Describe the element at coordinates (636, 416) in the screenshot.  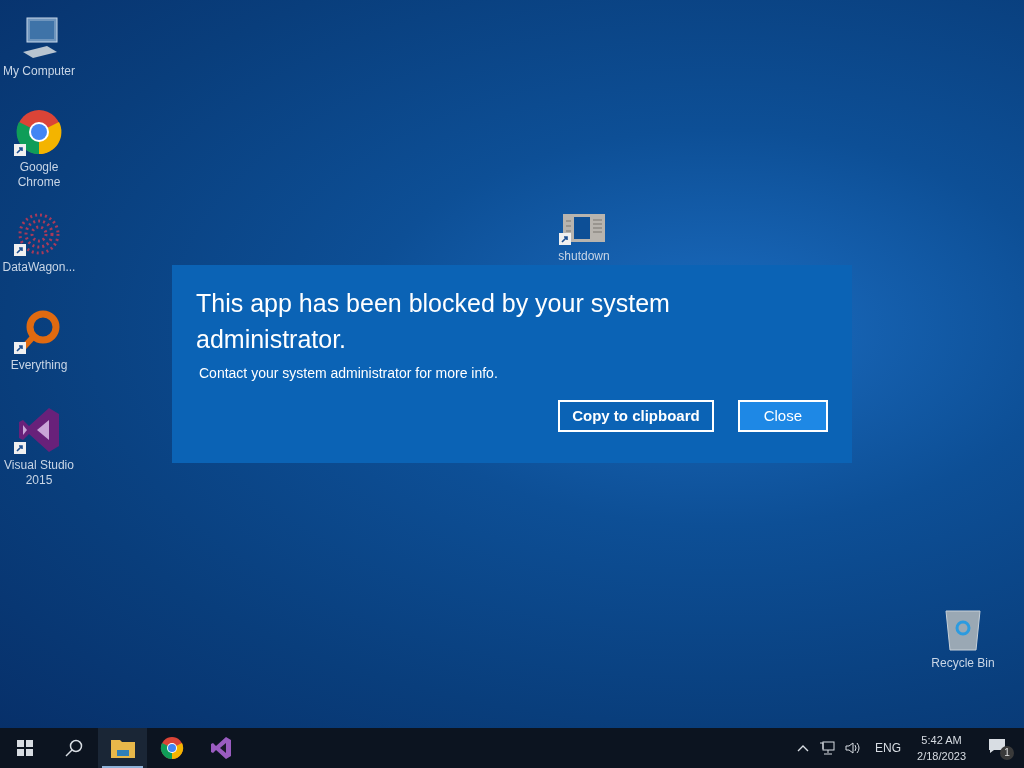
I see `dialog-button: Copy to clipboard` at that location.